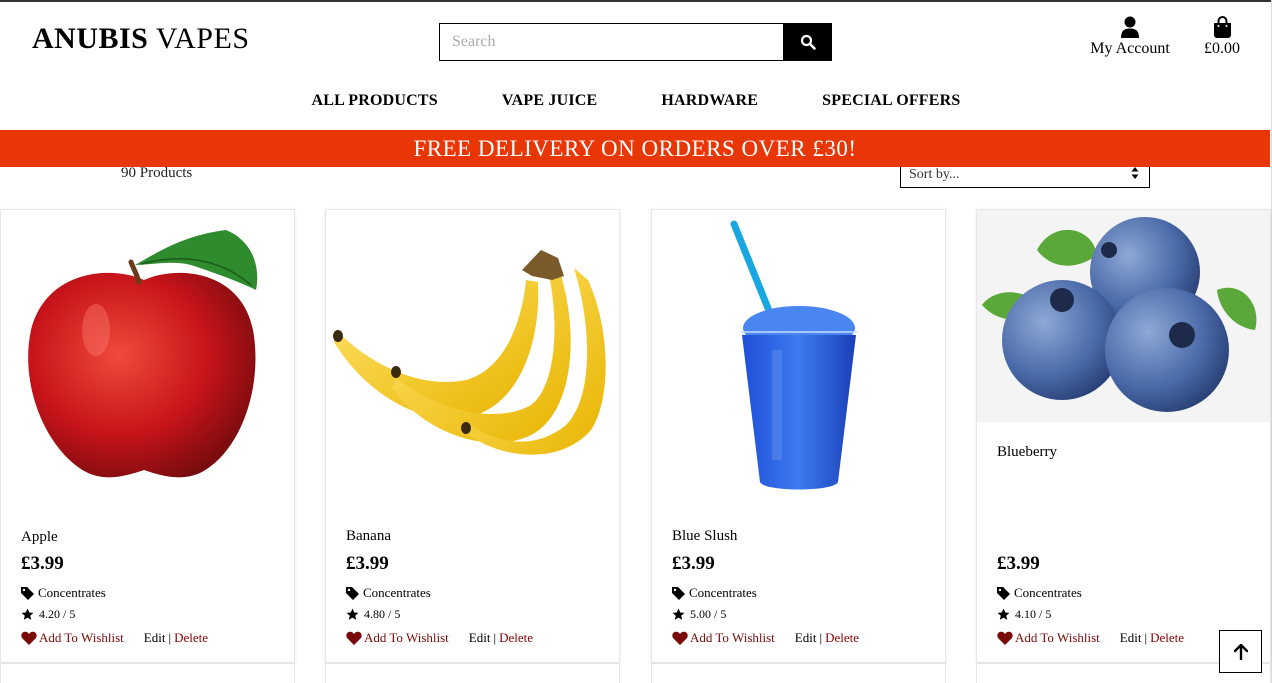 Image resolution: width=1272 pixels, height=683 pixels. Describe the element at coordinates (704, 536) in the screenshot. I see `product-name: Blue Slush` at that location.